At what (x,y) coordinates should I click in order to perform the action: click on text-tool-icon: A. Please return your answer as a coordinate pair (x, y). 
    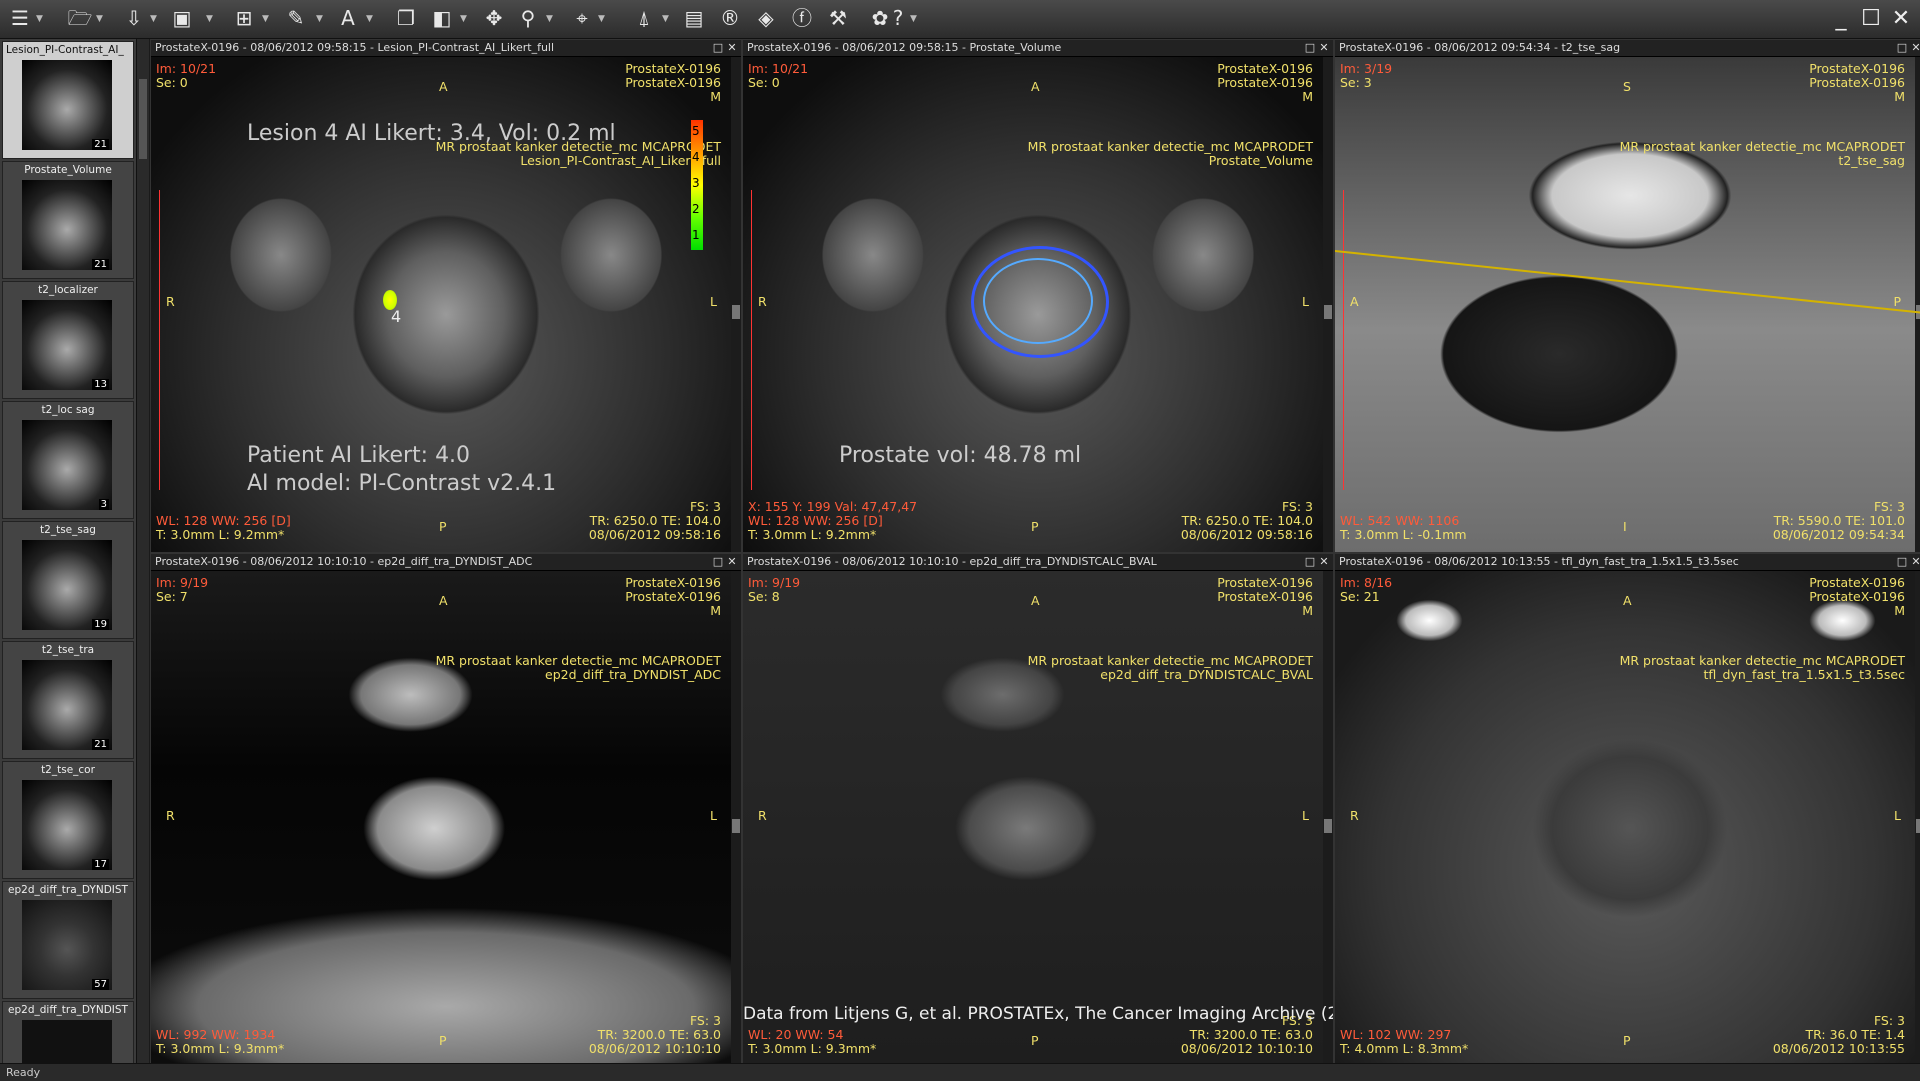
    Looking at the image, I should click on (348, 18).